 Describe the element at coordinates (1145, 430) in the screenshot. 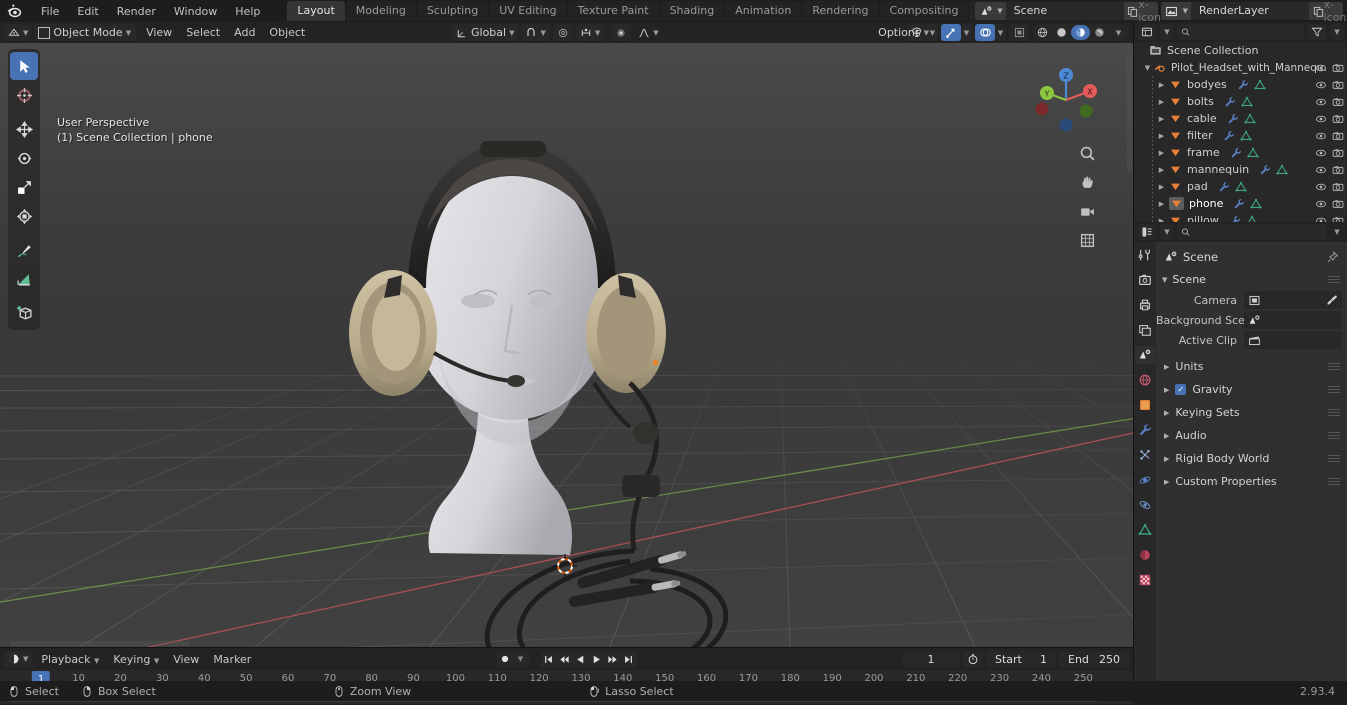

I see `modifier-tab` at that location.